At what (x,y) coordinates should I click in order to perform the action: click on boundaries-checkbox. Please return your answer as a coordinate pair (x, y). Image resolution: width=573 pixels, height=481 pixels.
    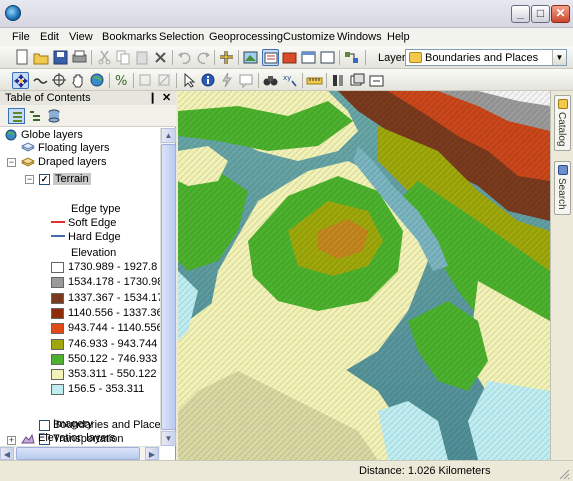
    Looking at the image, I should click on (44, 425).